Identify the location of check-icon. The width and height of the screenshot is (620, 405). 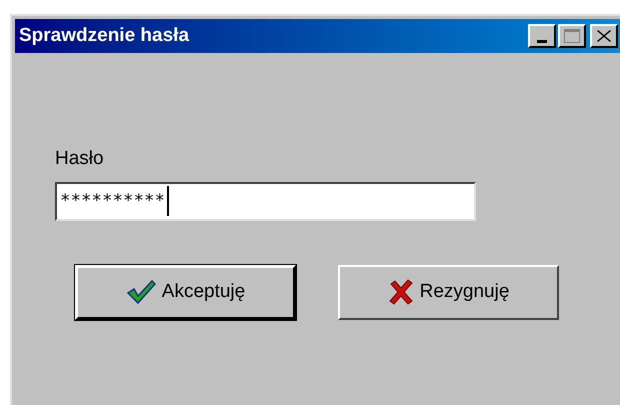
(141, 292).